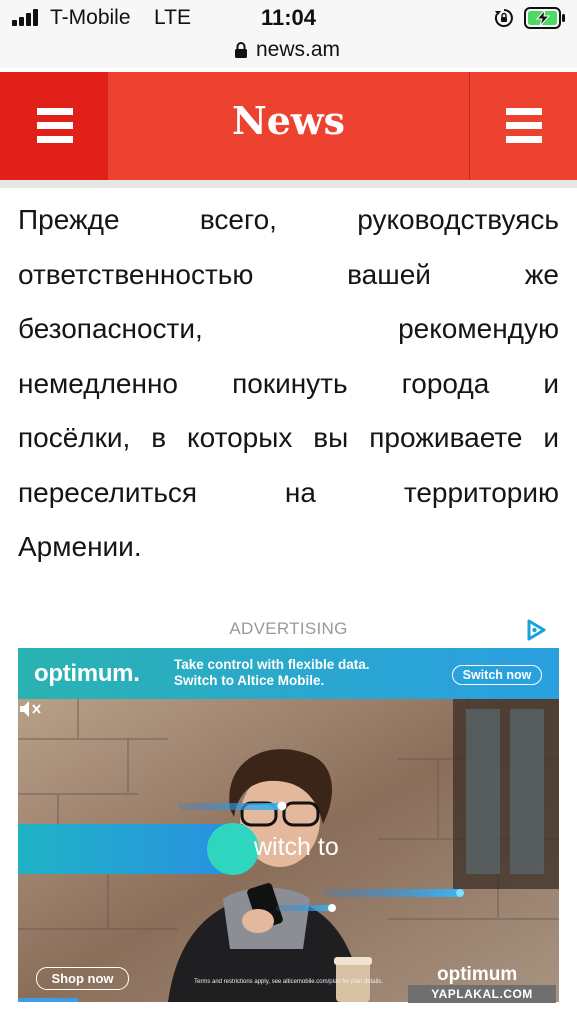 The image size is (577, 1024). I want to click on ad-brand-logo: optimum., so click(87, 673).